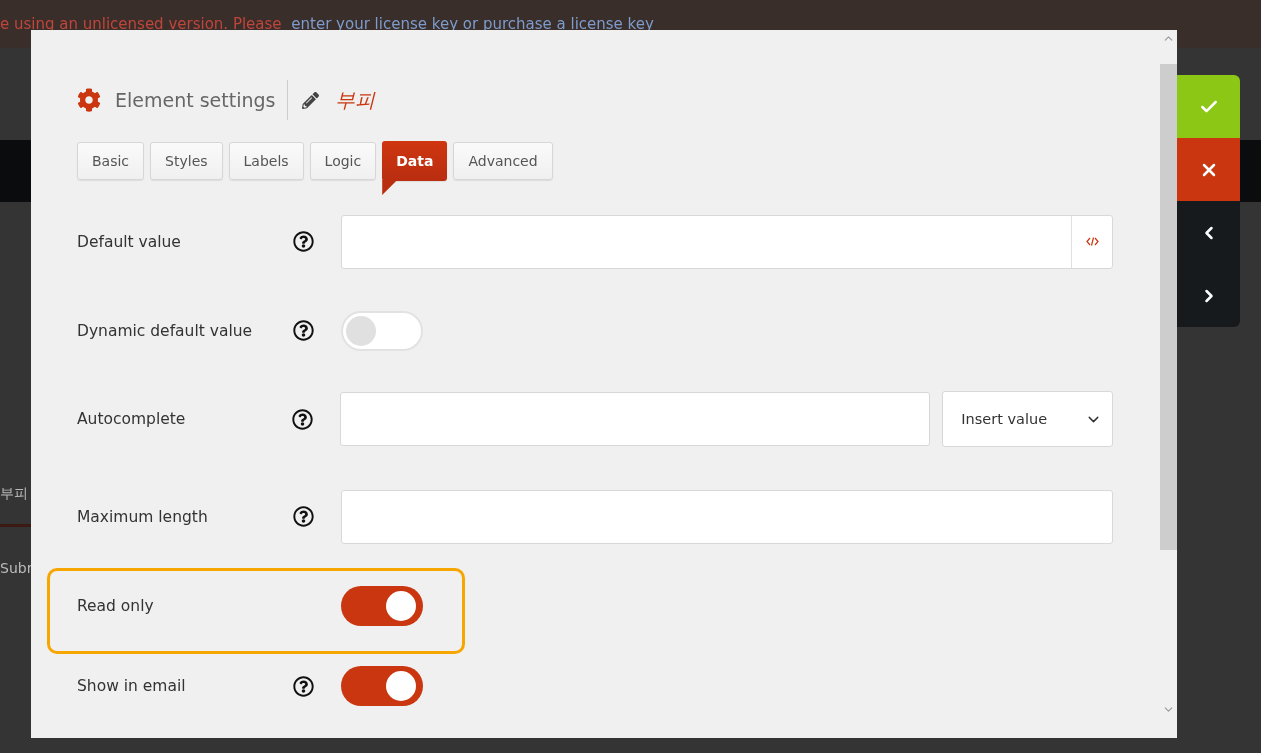 The image size is (1261, 753). What do you see at coordinates (1208, 169) in the screenshot?
I see `cancel-button` at bounding box center [1208, 169].